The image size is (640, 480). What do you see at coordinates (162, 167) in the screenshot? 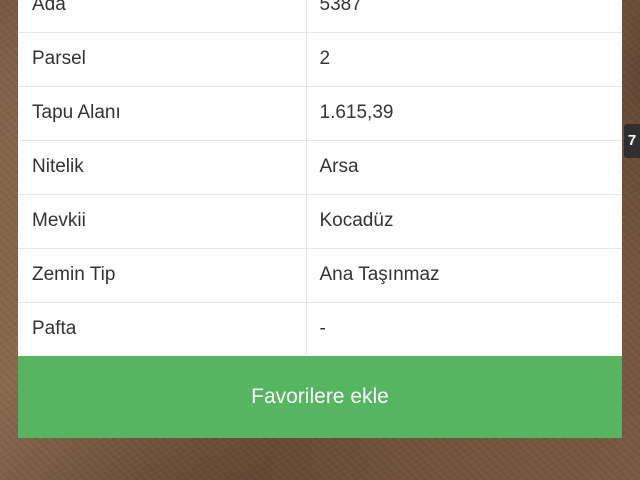
I see `row-label: Nitelik` at bounding box center [162, 167].